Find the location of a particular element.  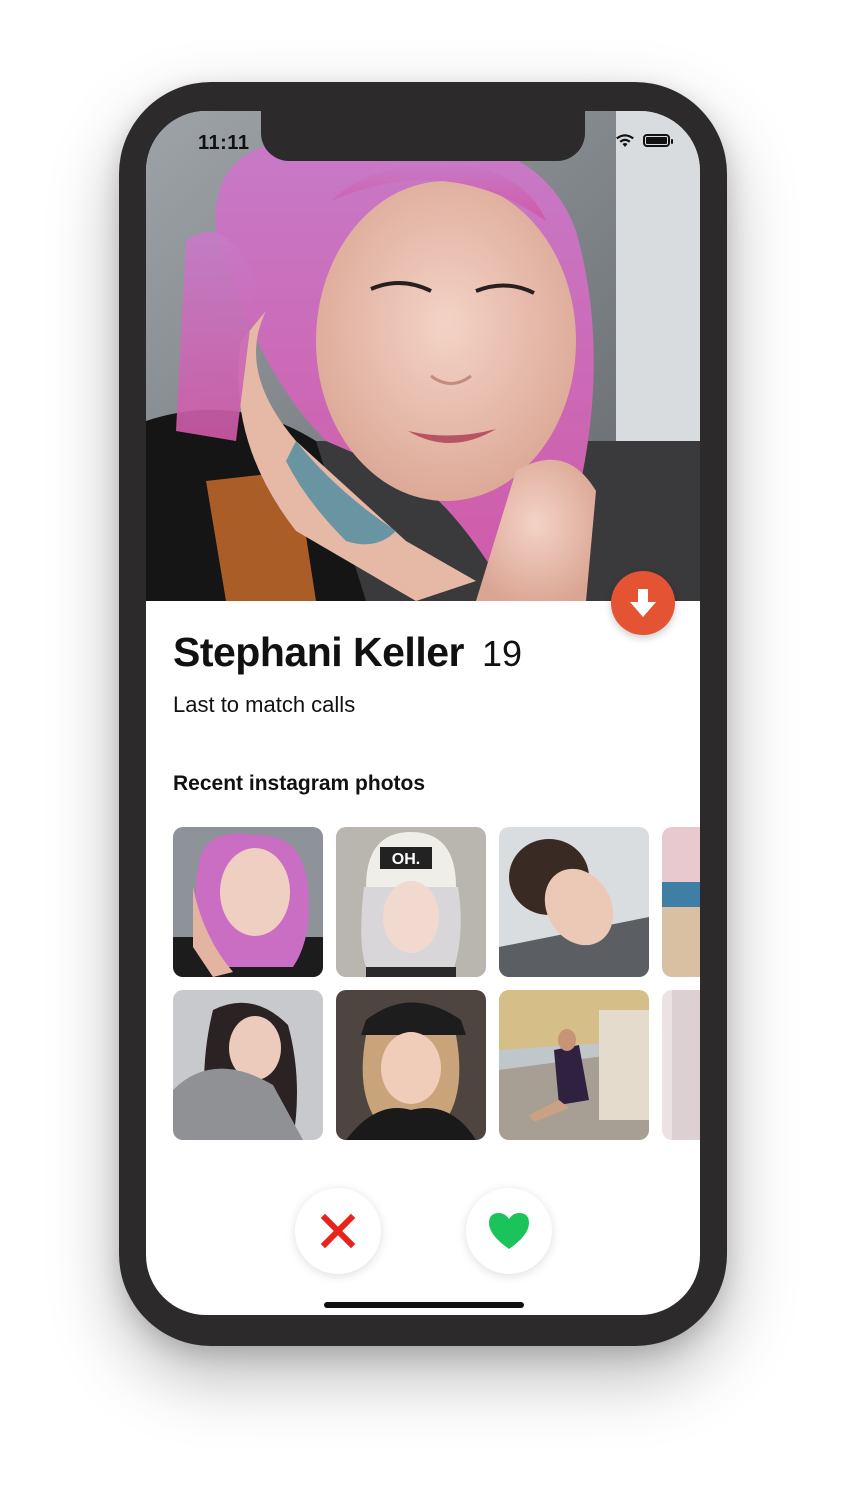

x-icon is located at coordinates (338, 1231).